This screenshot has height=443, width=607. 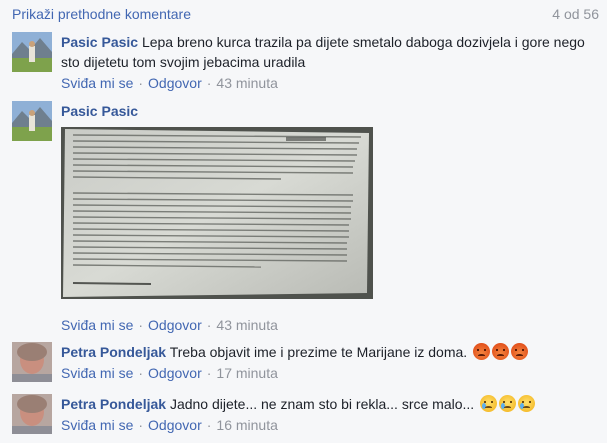 What do you see at coordinates (303, 14) in the screenshot?
I see `comments-header: Prikaži prethodne komentare 4 od 56` at bounding box center [303, 14].